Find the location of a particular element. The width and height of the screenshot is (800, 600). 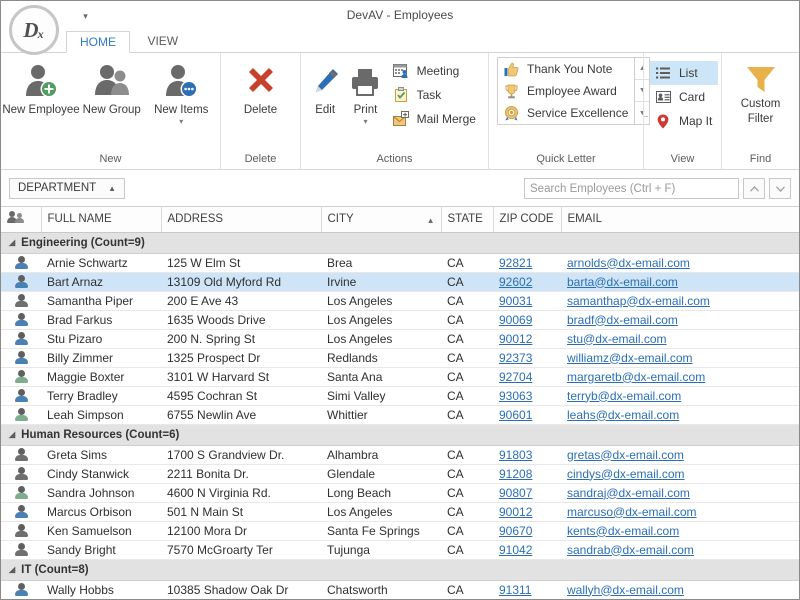

tab-home: HOME is located at coordinates (98, 42).